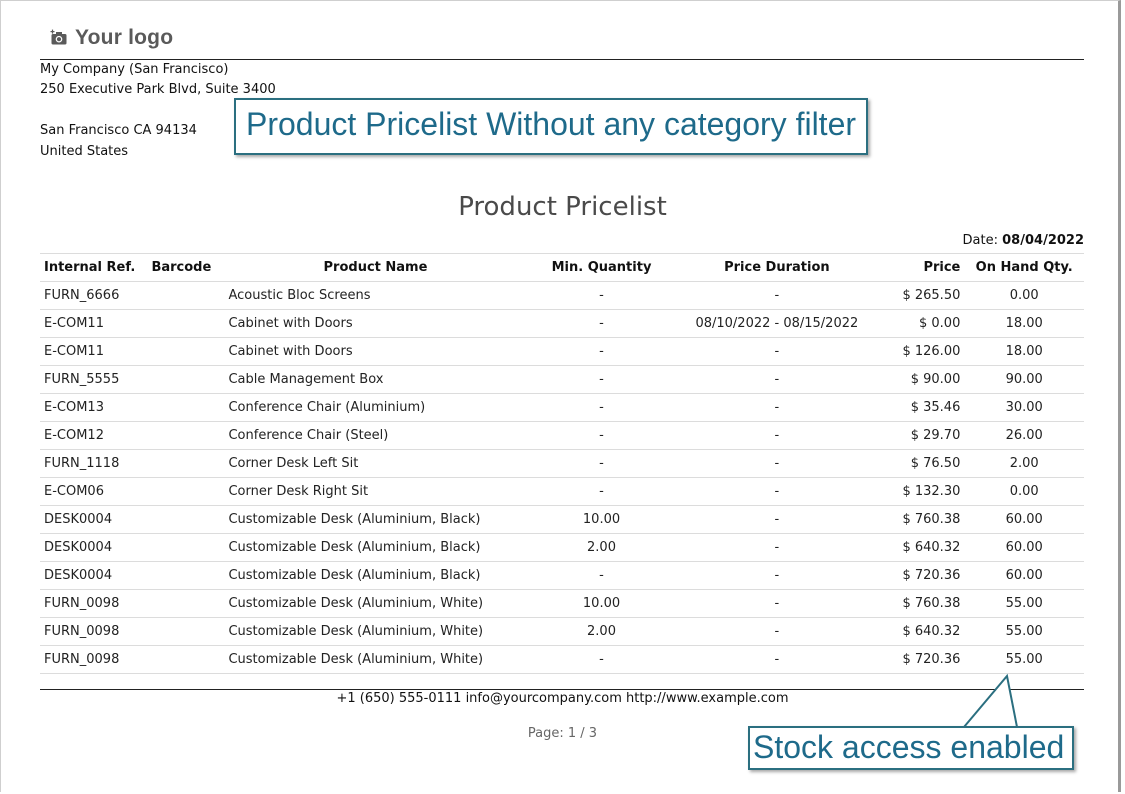 This screenshot has height=794, width=1125. What do you see at coordinates (921, 463) in the screenshot?
I see `cell-price: $ 76.50` at bounding box center [921, 463].